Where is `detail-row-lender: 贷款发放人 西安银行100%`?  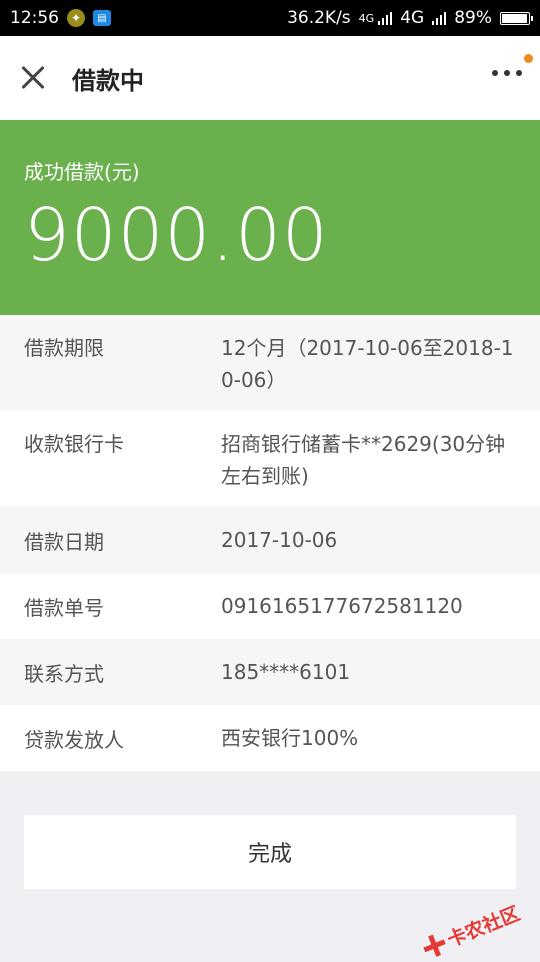
detail-row-lender: 贷款发放人 西安银行100% is located at coordinates (270, 738).